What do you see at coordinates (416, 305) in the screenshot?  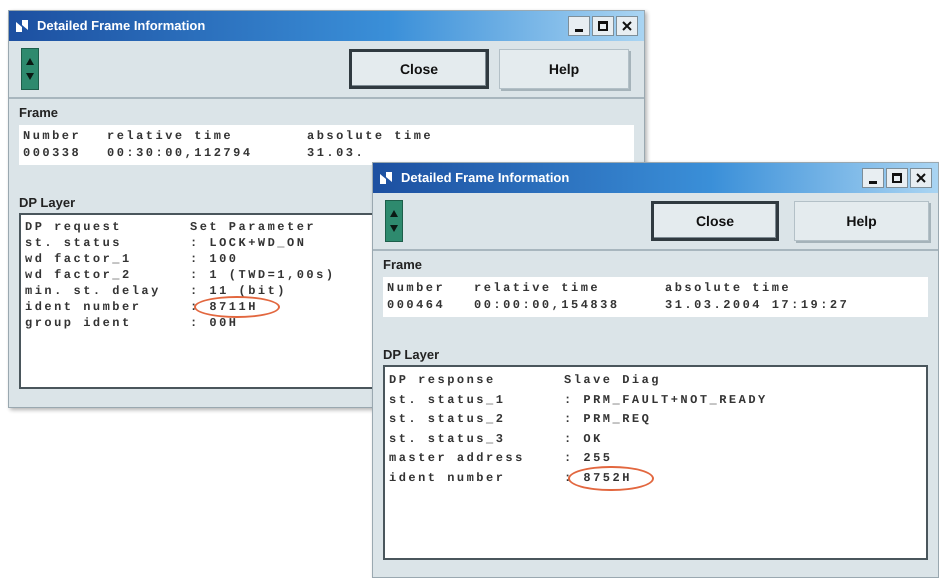 I see `table-cell-text: 000464` at bounding box center [416, 305].